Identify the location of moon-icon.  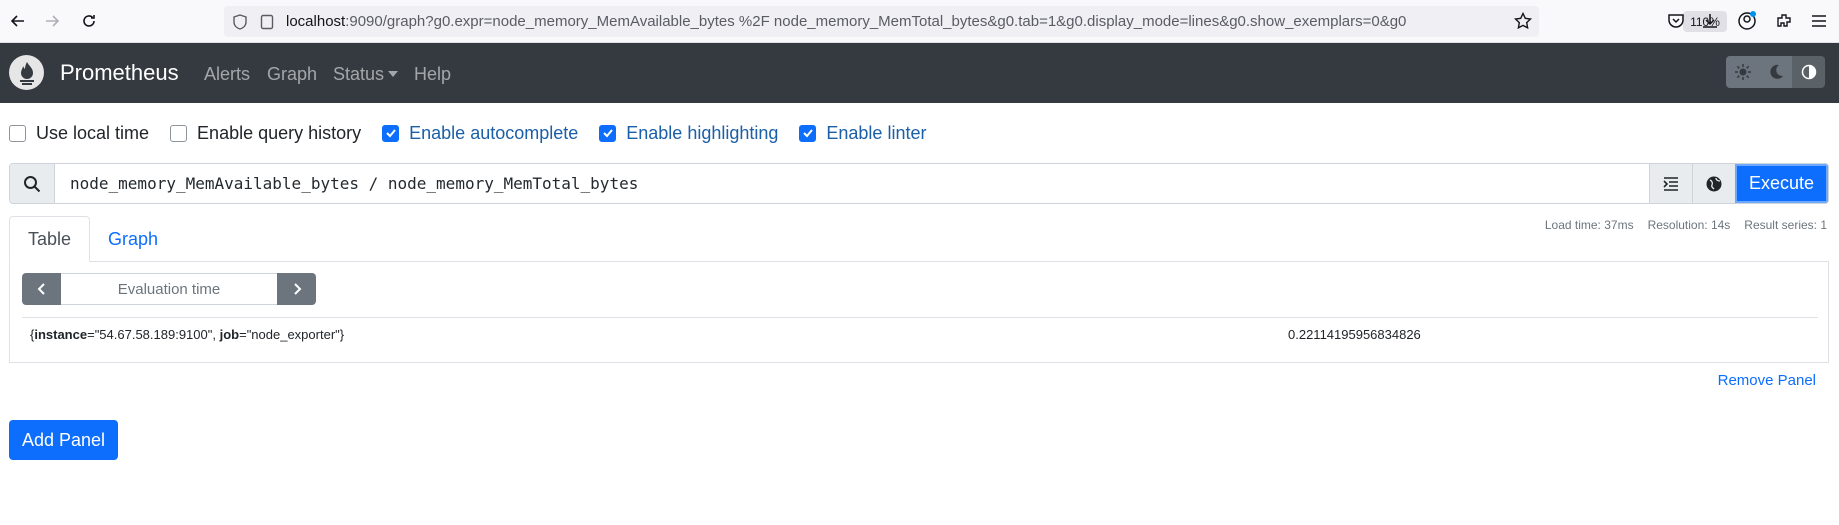
(1775, 72).